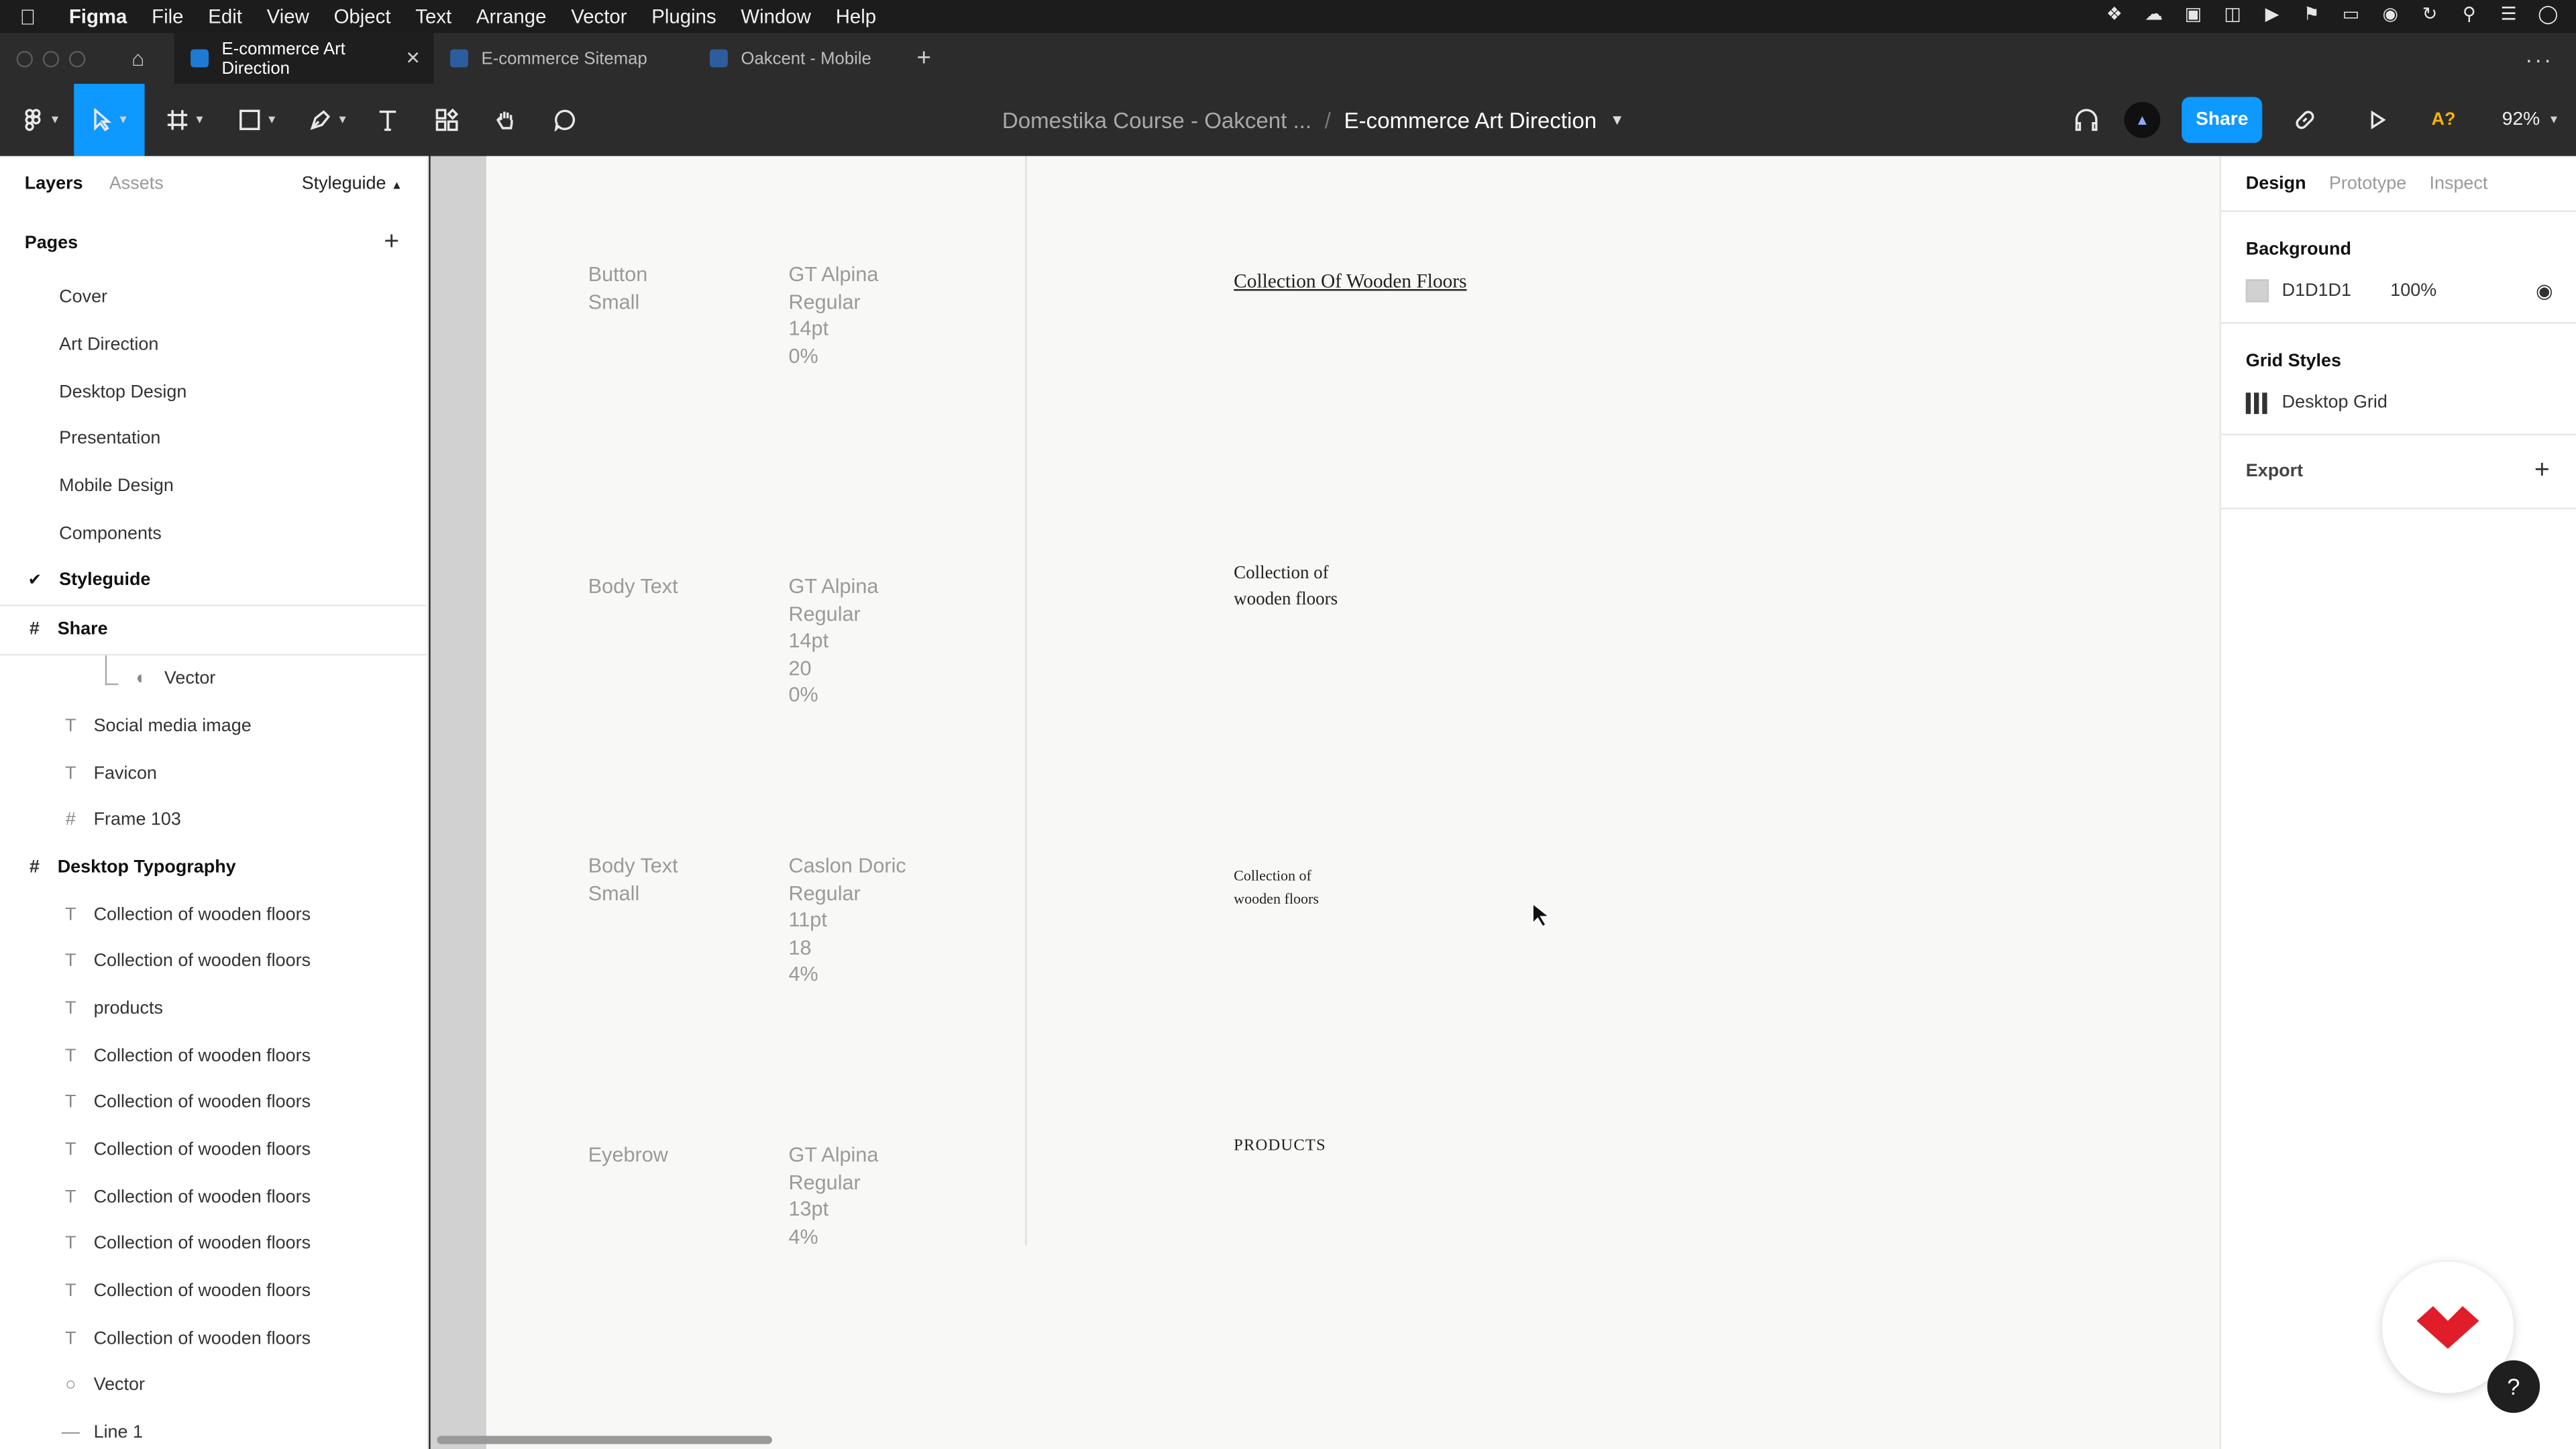  Describe the element at coordinates (2398, 402) in the screenshot. I see `grid-style-item: Desktop Grid` at that location.